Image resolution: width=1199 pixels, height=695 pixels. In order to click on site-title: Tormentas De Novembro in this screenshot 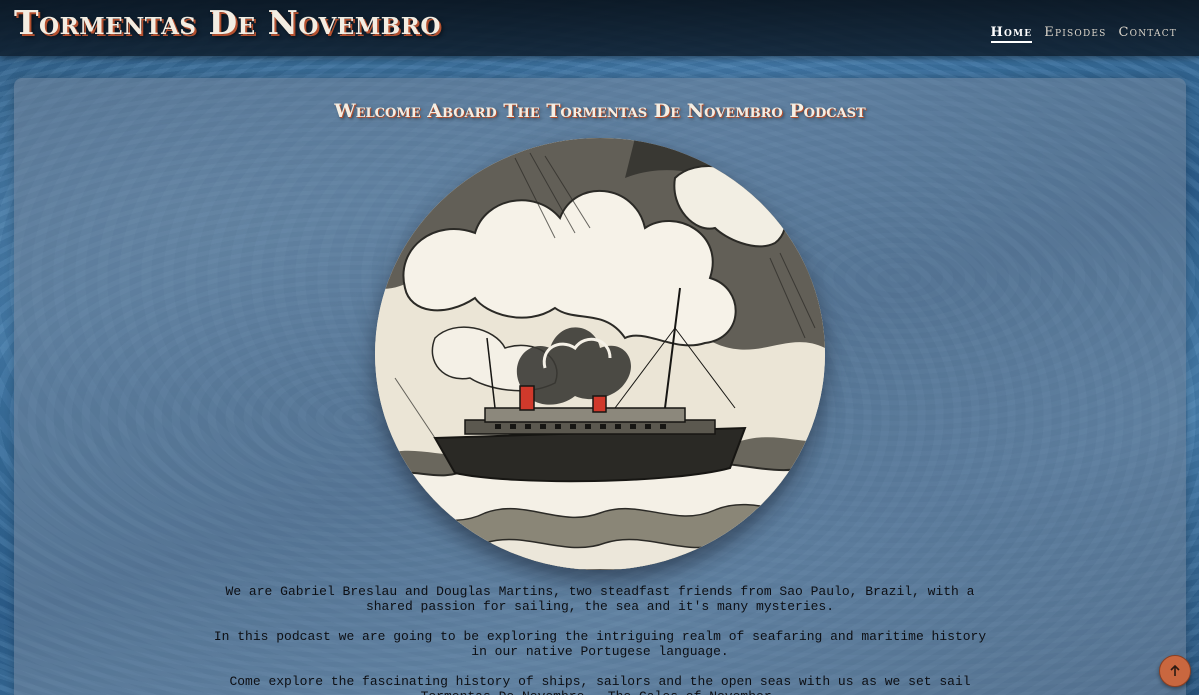, I will do `click(227, 22)`.